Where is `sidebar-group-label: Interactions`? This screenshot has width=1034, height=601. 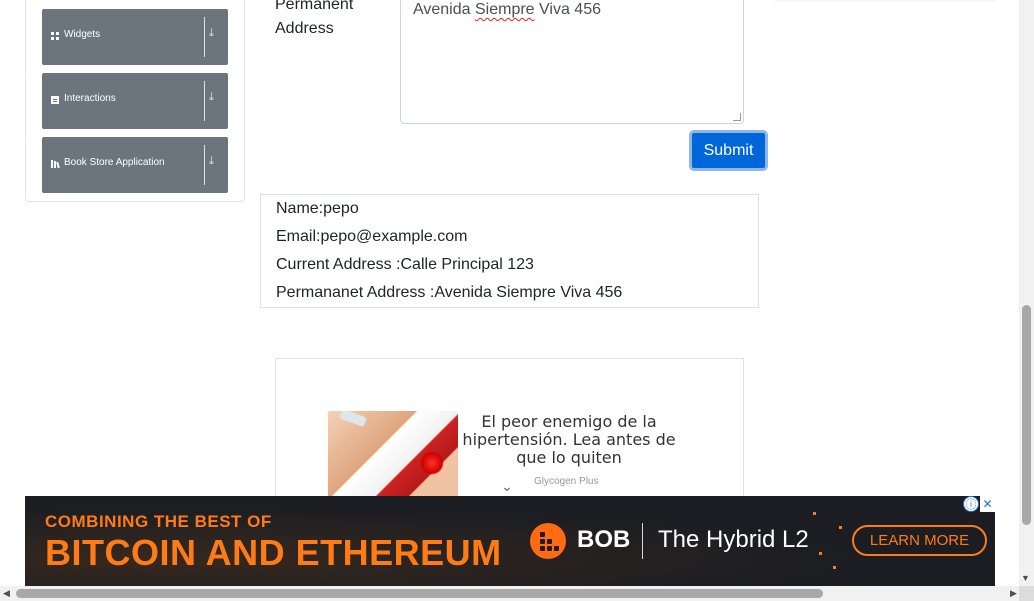
sidebar-group-label: Interactions is located at coordinates (90, 98).